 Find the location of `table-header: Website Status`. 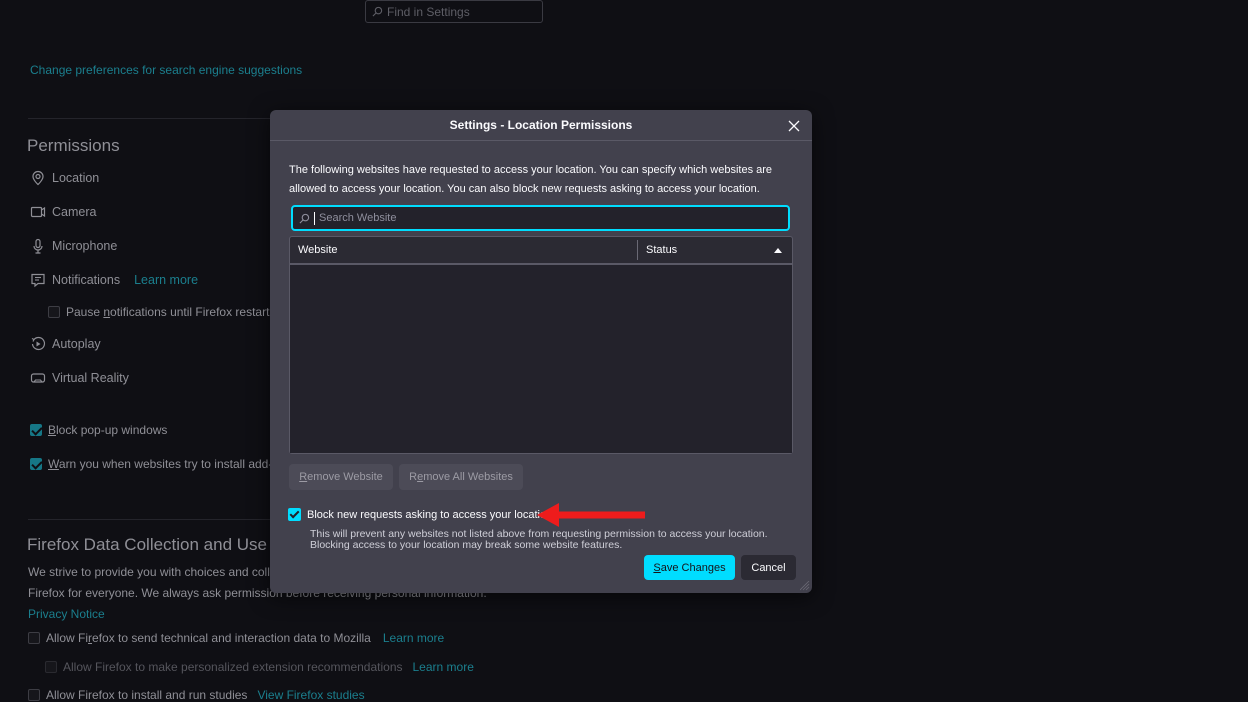

table-header: Website Status is located at coordinates (541, 251).